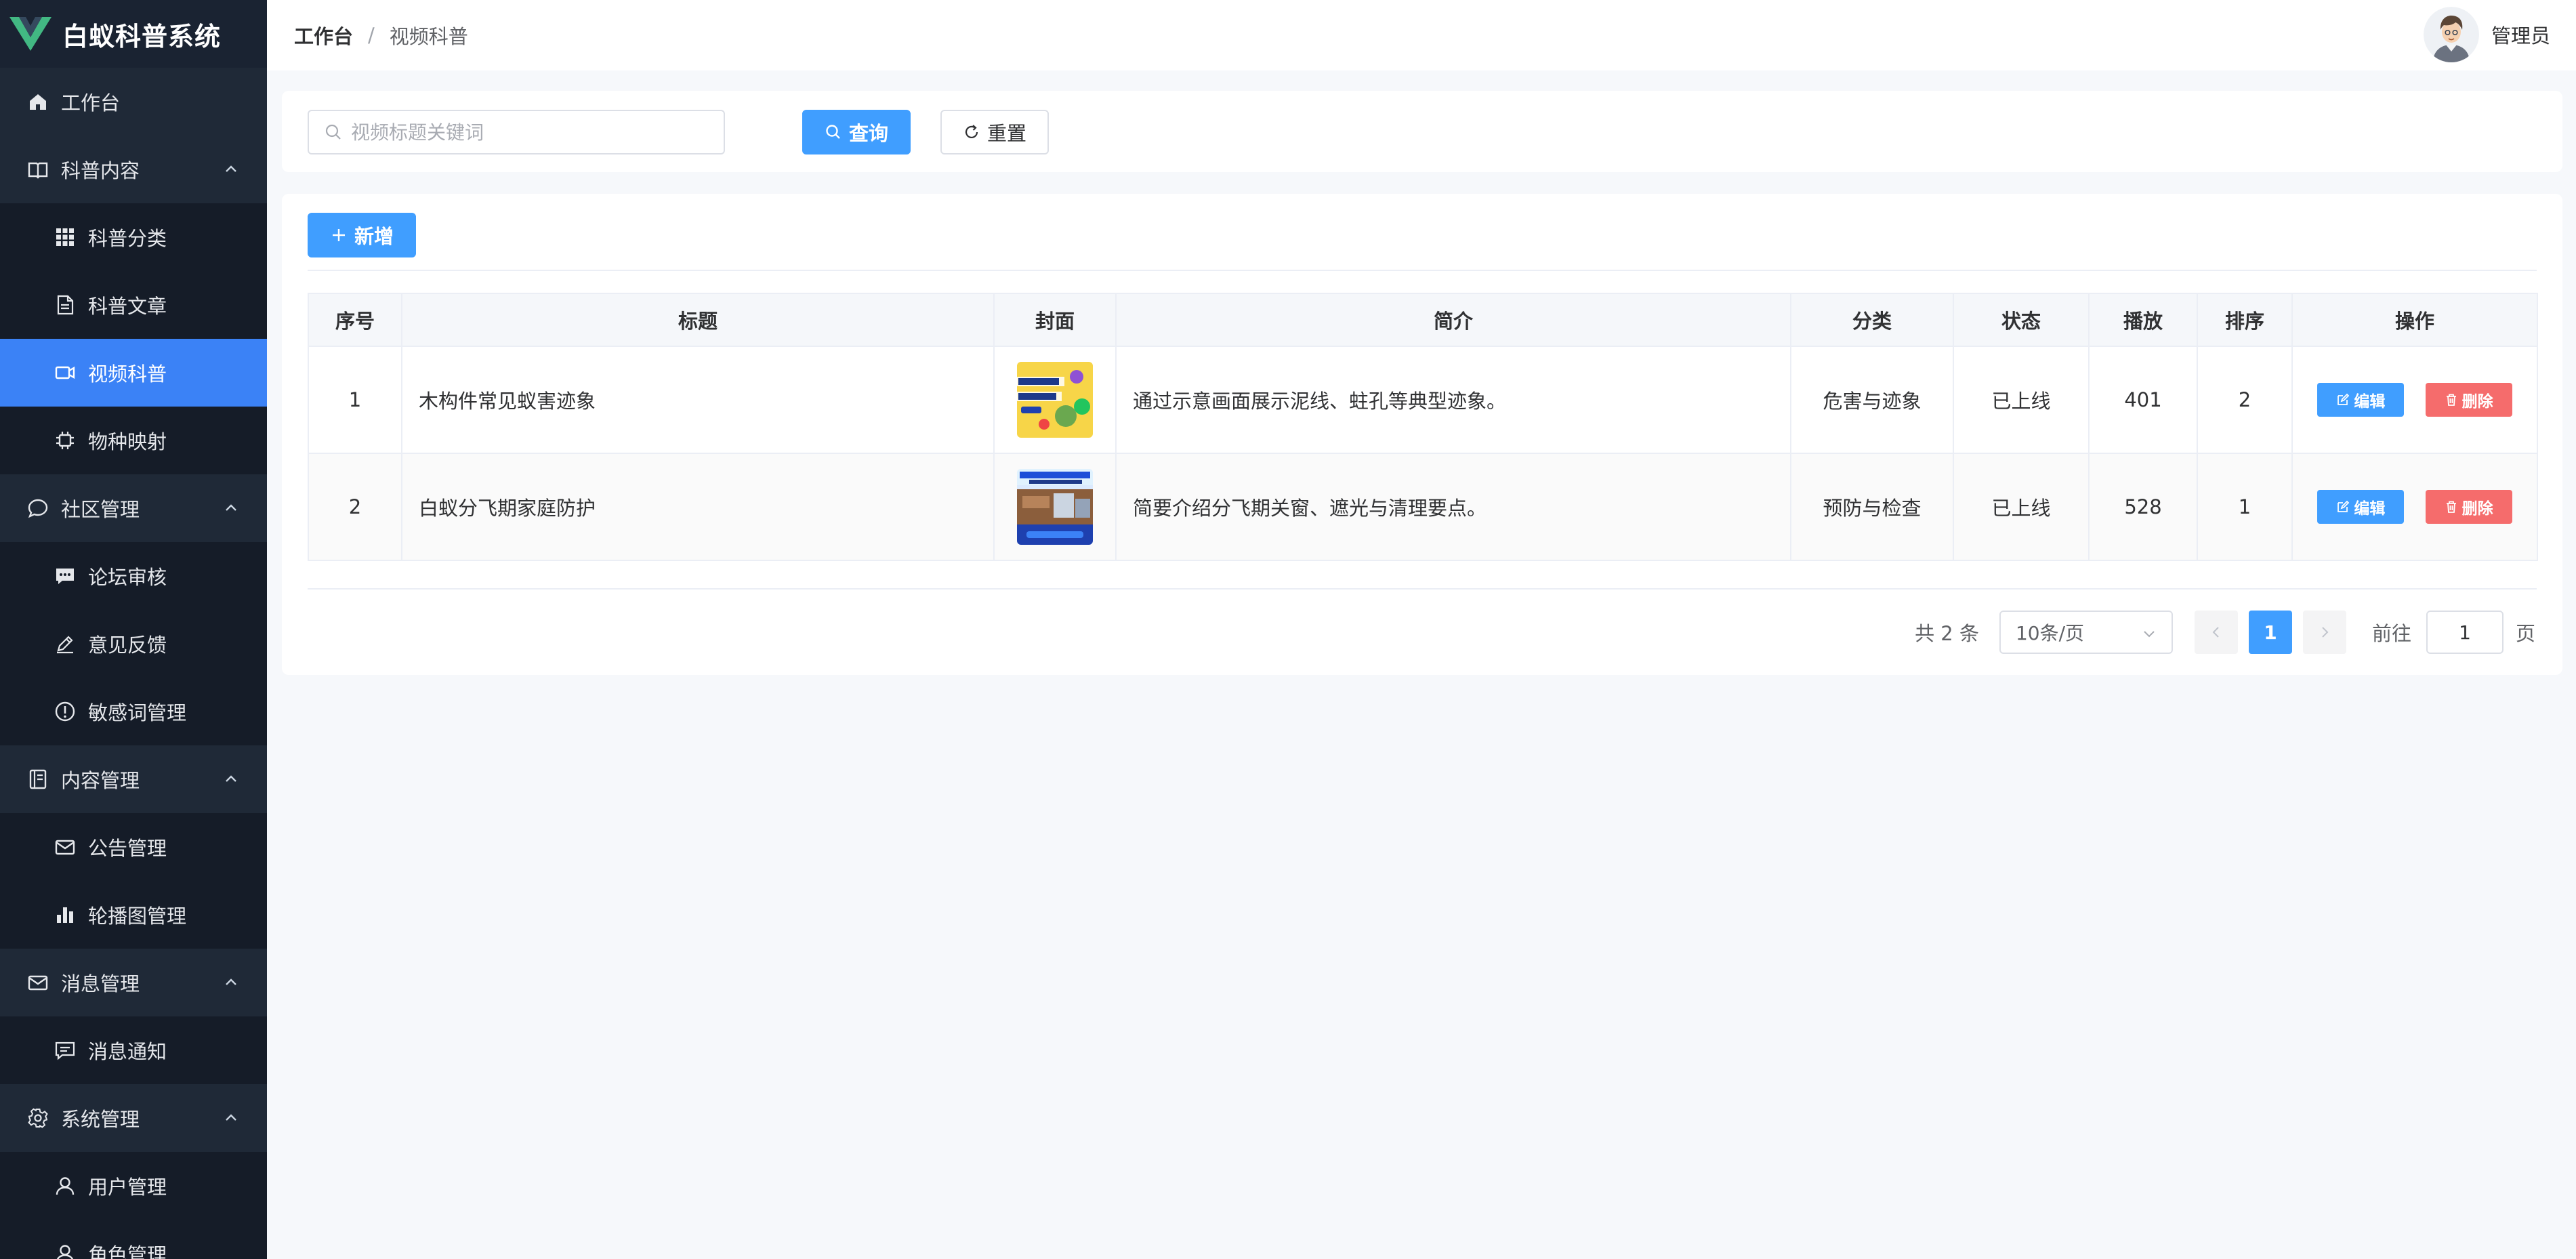  I want to click on sidebar-item-notifications: 消息通知, so click(133, 1050).